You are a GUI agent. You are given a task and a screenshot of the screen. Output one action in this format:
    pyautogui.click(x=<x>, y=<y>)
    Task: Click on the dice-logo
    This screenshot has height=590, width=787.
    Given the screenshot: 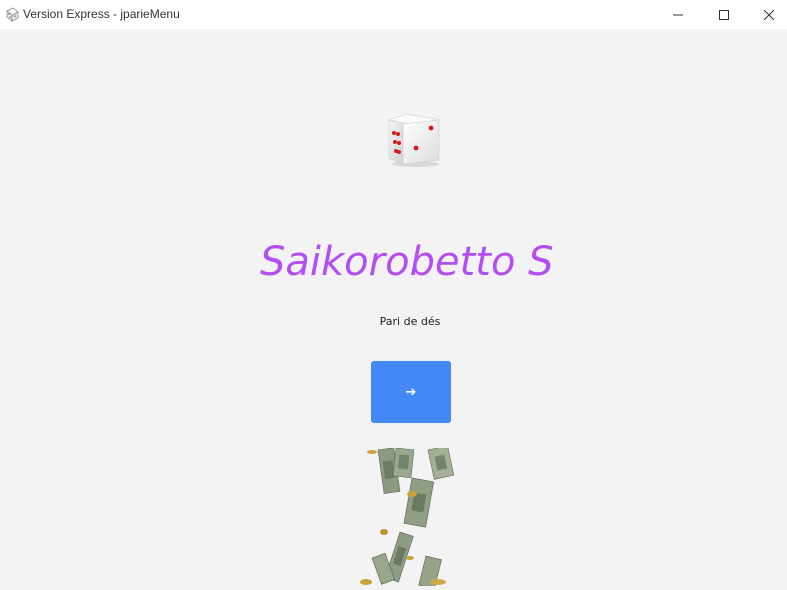 What is the action you would take?
    pyautogui.click(x=413, y=139)
    